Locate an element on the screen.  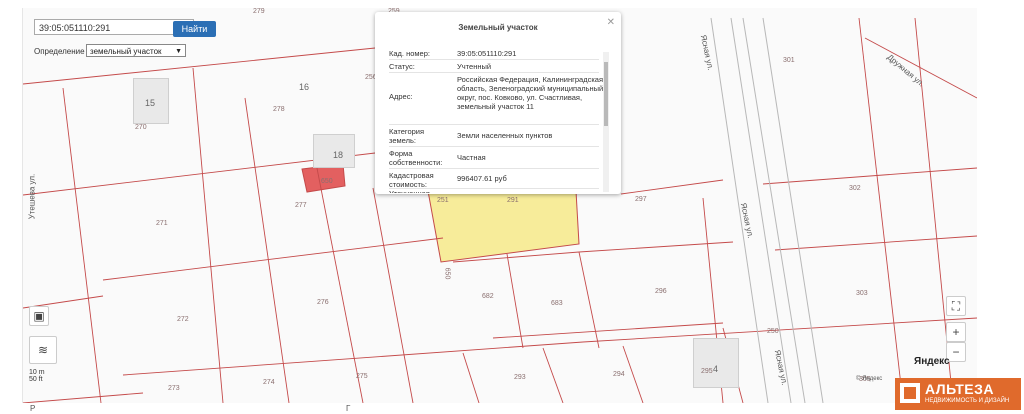
parcel-label: 270 is located at coordinates (141, 127).